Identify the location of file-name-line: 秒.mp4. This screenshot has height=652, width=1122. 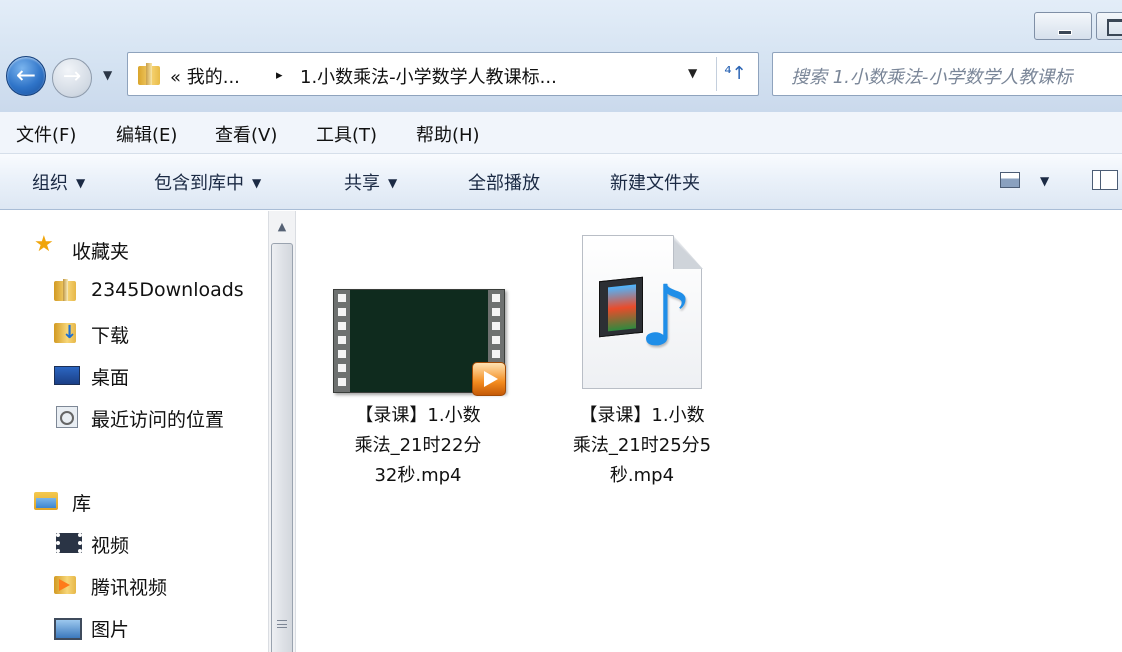
(642, 475).